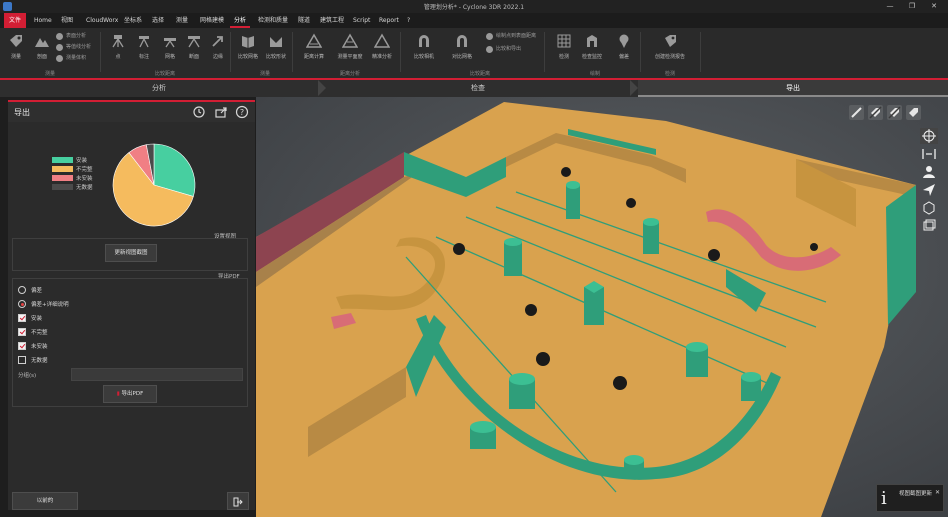  I want to click on menu-report: Report, so click(389, 20).